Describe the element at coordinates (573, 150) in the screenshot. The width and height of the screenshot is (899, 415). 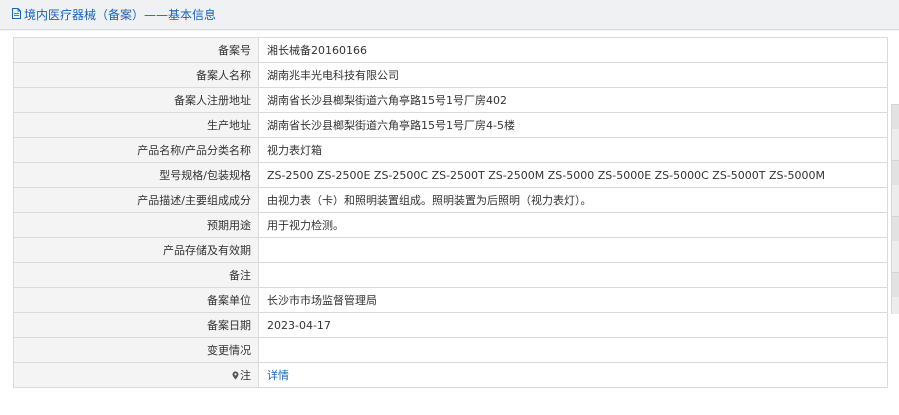
I see `row-value: 视力表灯箱` at that location.